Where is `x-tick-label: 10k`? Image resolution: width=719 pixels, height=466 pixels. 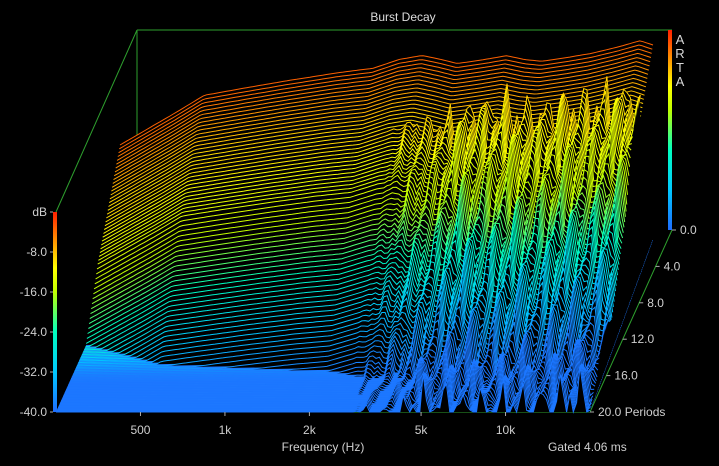 x-tick-label: 10k is located at coordinates (506, 430).